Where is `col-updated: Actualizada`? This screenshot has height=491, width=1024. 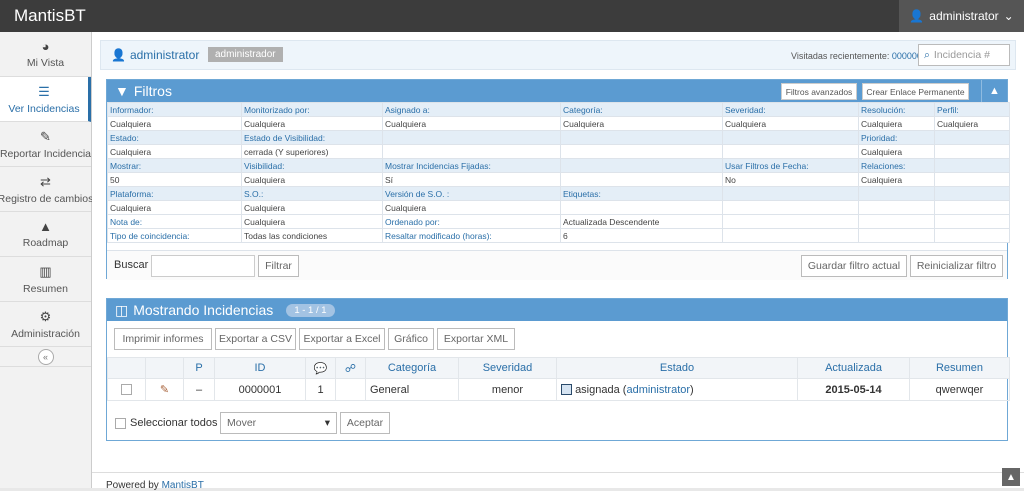 col-updated: Actualizada is located at coordinates (853, 368).